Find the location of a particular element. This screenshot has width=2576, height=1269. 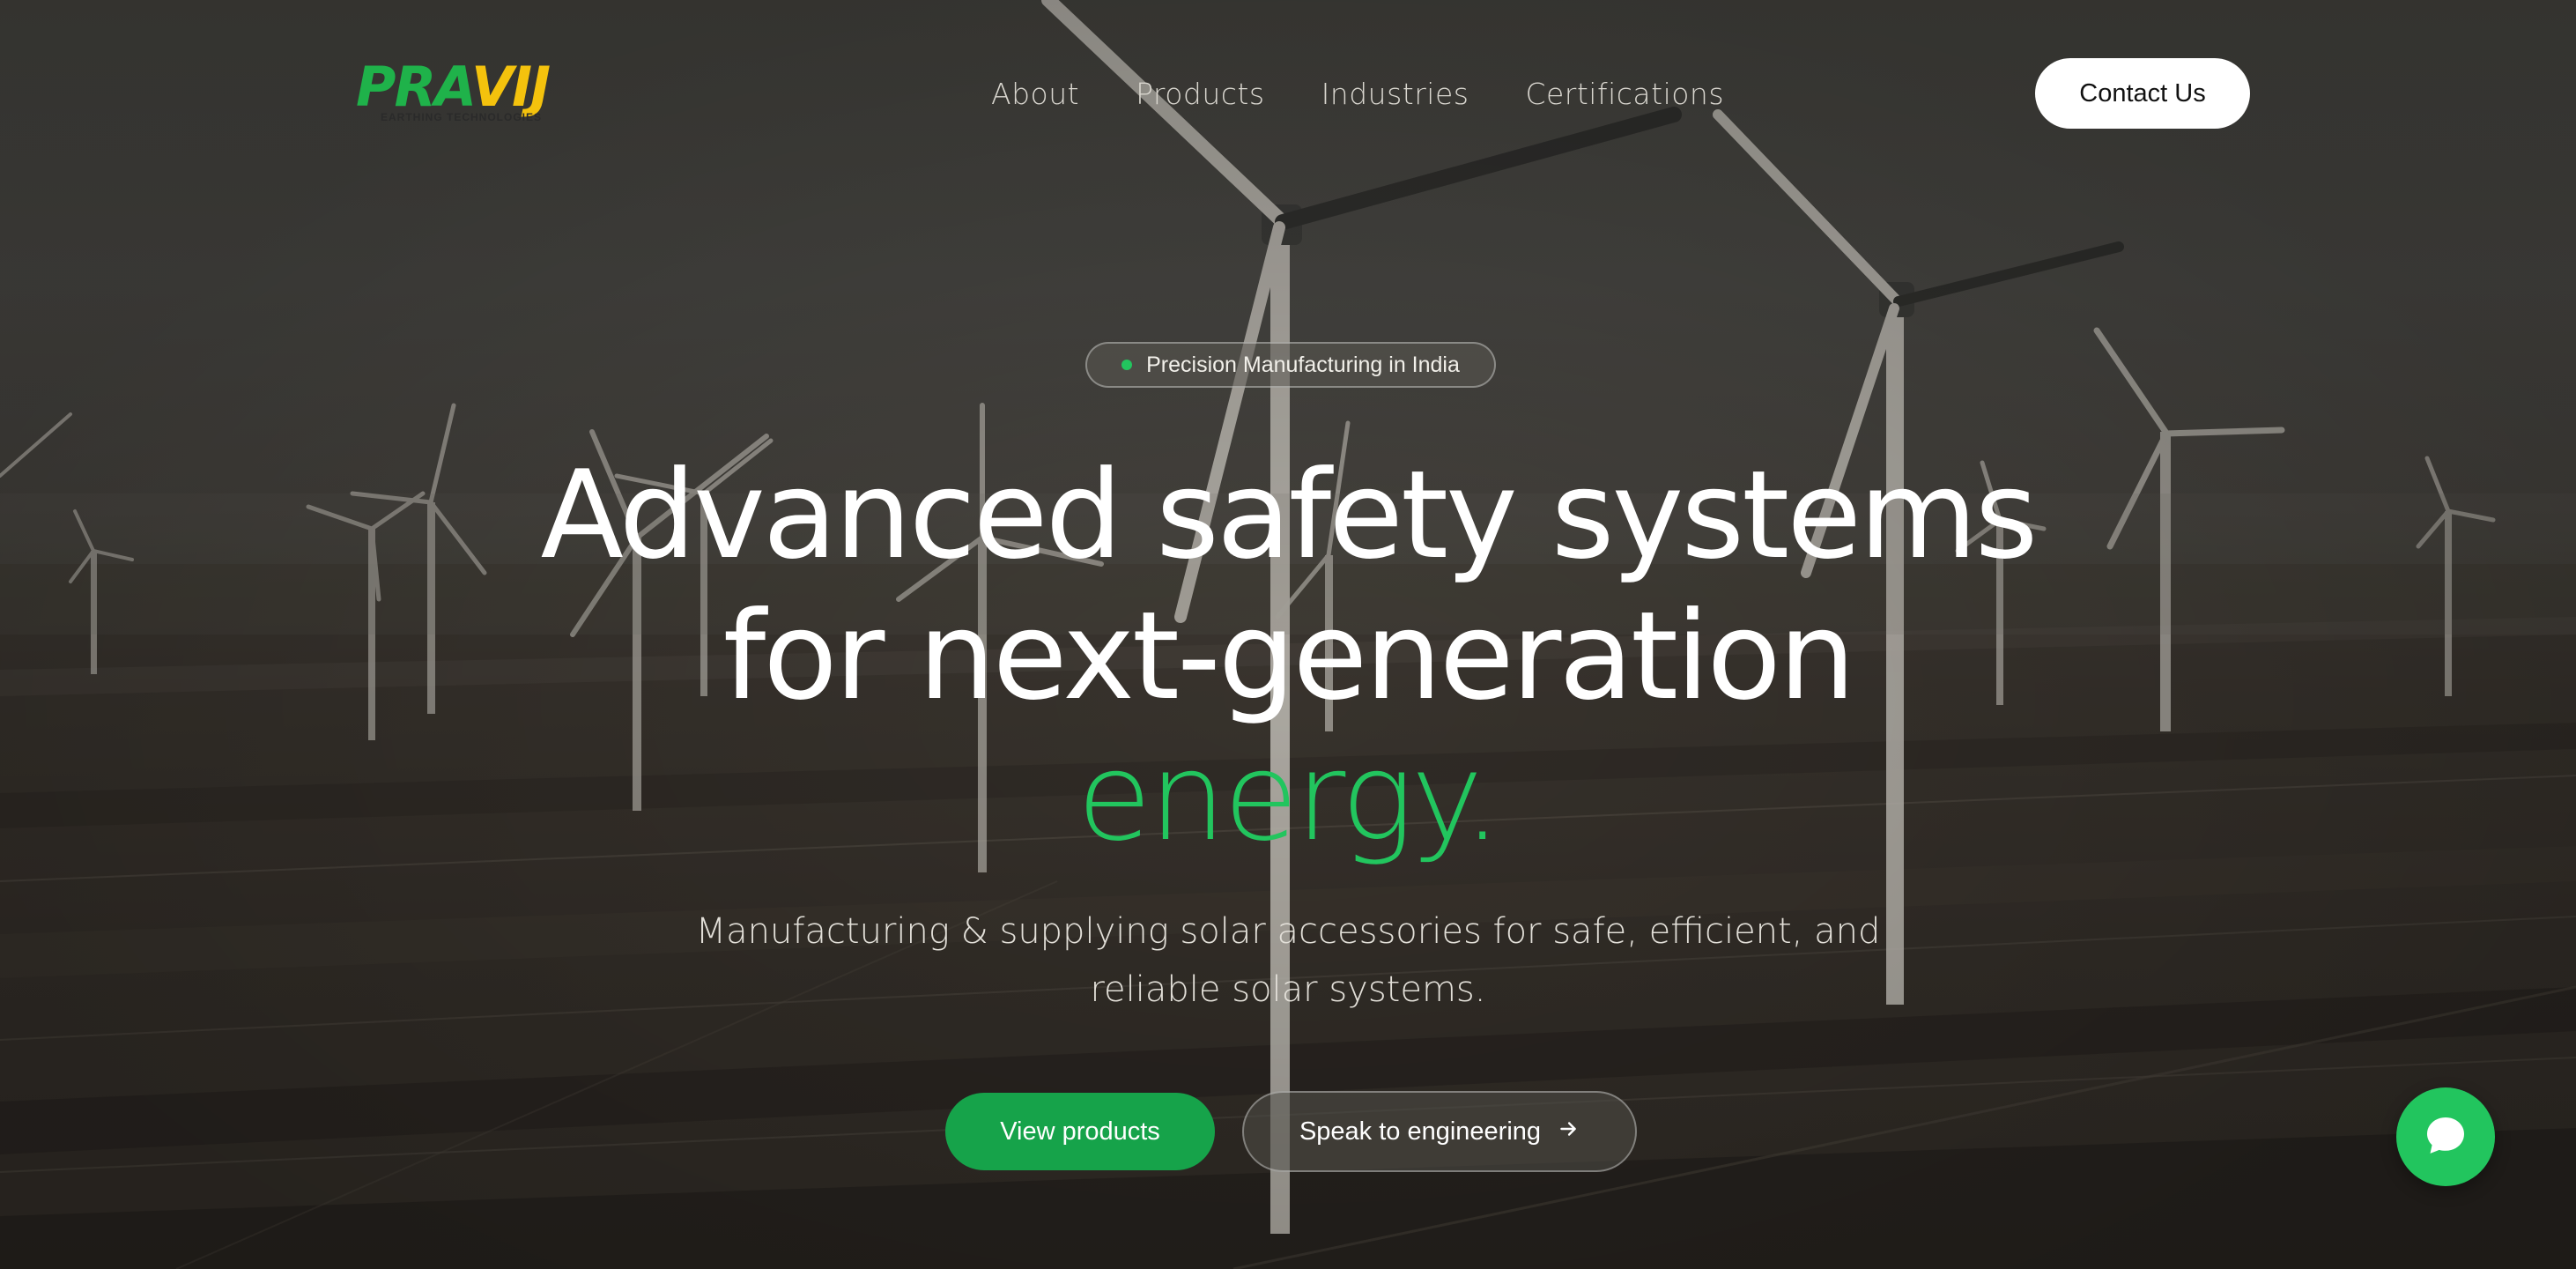

chat-bubble-icon is located at coordinates (2445, 1137).